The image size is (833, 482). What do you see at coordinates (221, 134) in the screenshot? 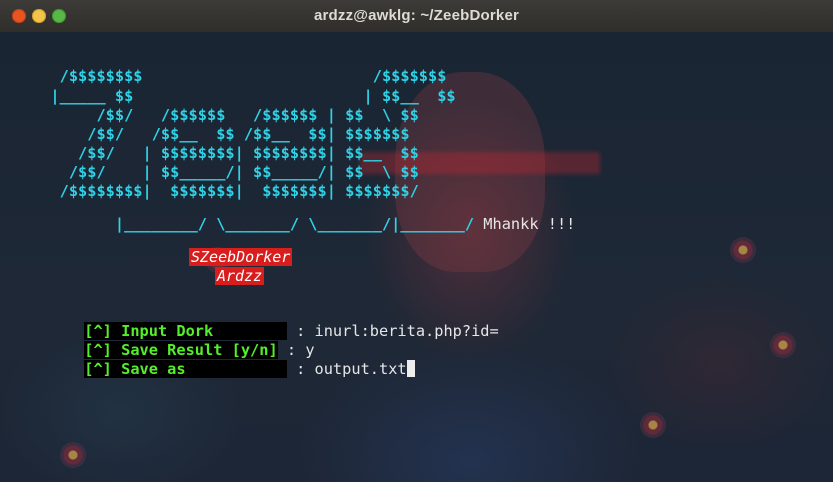
I see `banner-line: /$$/ /$$__ $$ /$$__ $$| $$$$$$$` at bounding box center [221, 134].